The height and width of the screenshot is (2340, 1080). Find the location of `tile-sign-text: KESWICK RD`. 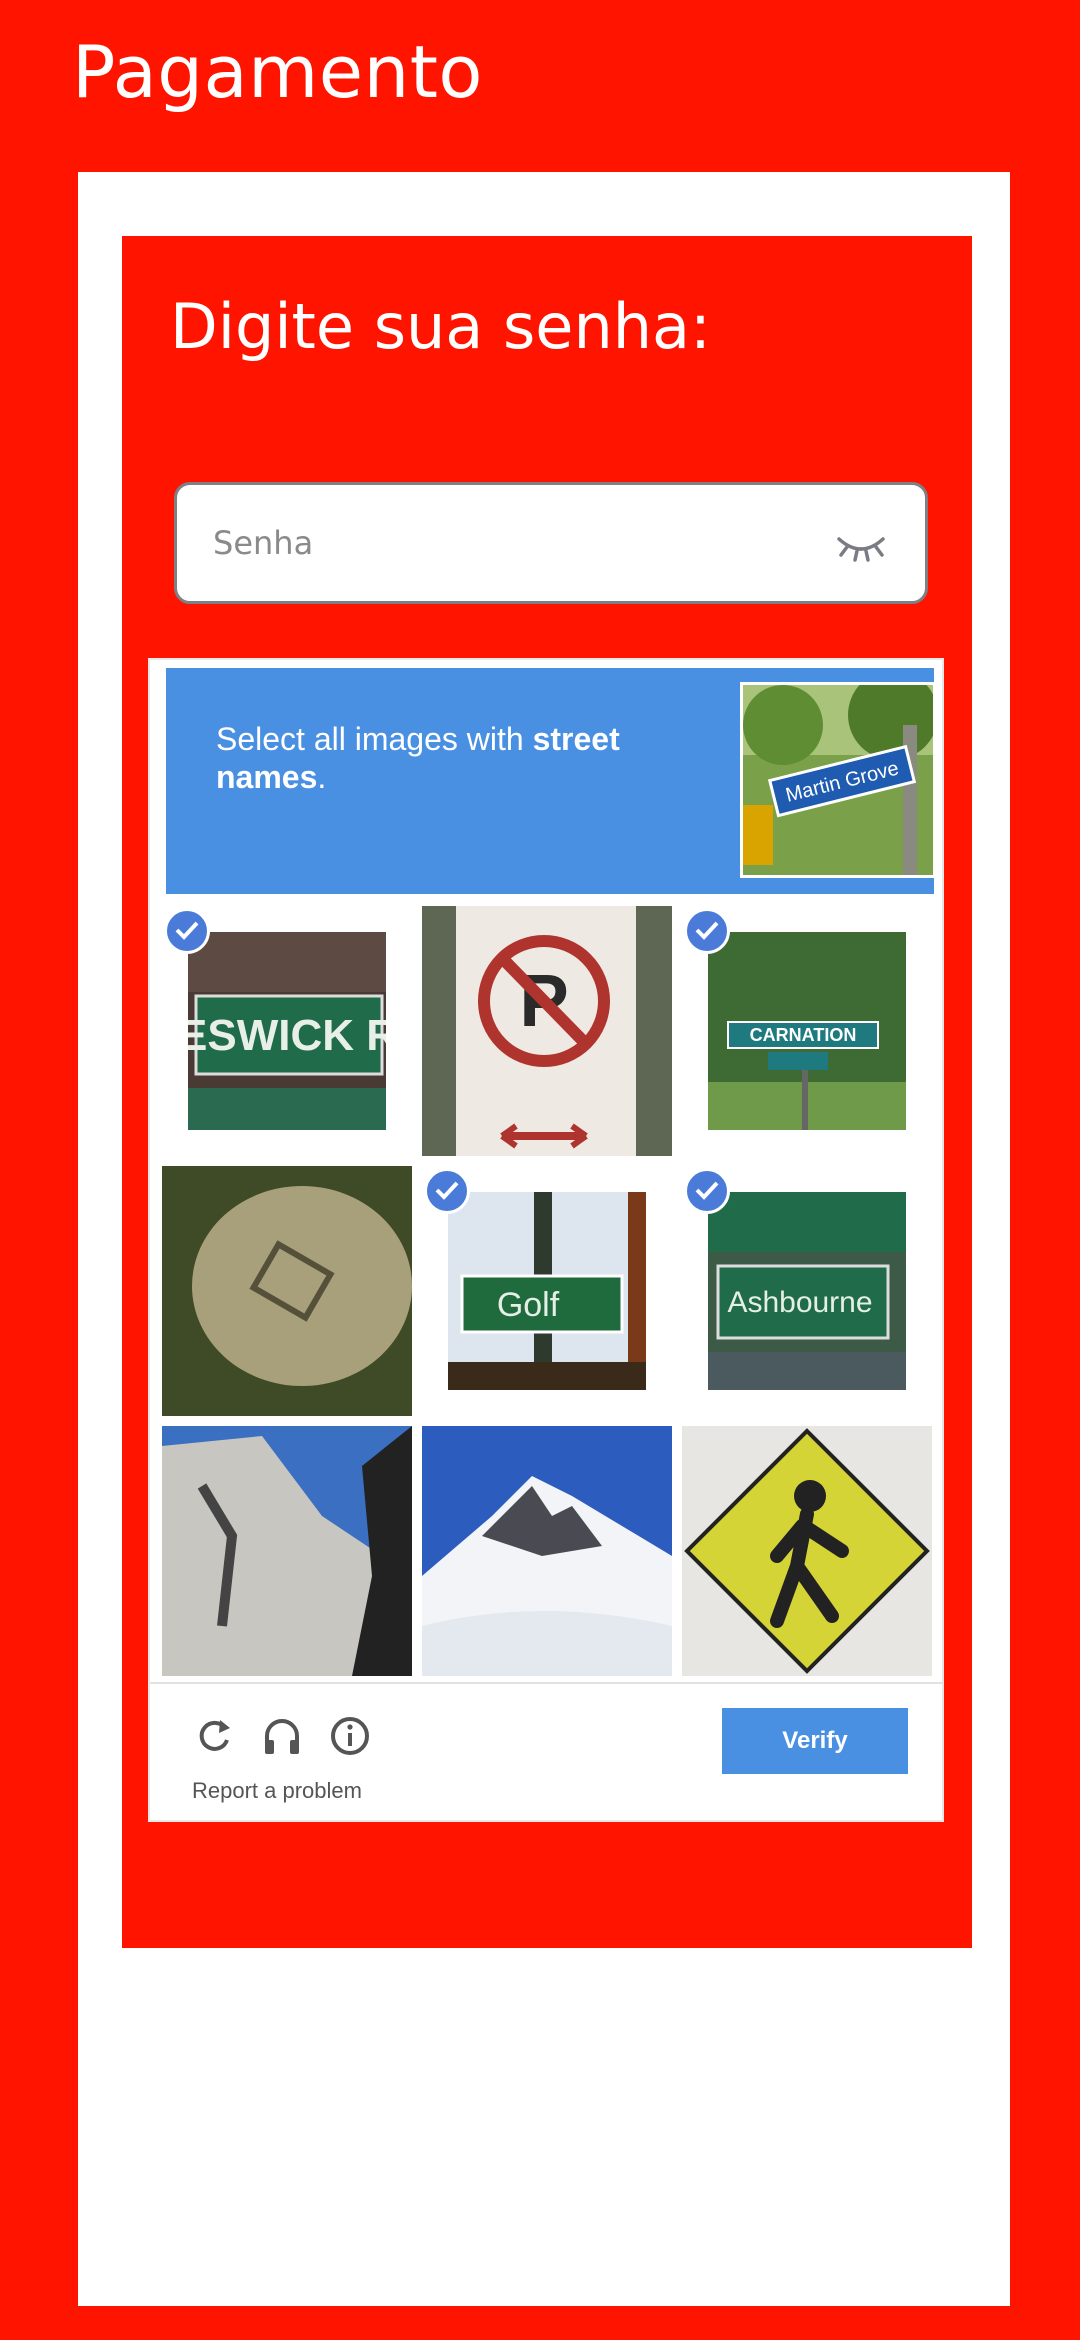

tile-sign-text: KESWICK RD is located at coordinates (287, 1035).